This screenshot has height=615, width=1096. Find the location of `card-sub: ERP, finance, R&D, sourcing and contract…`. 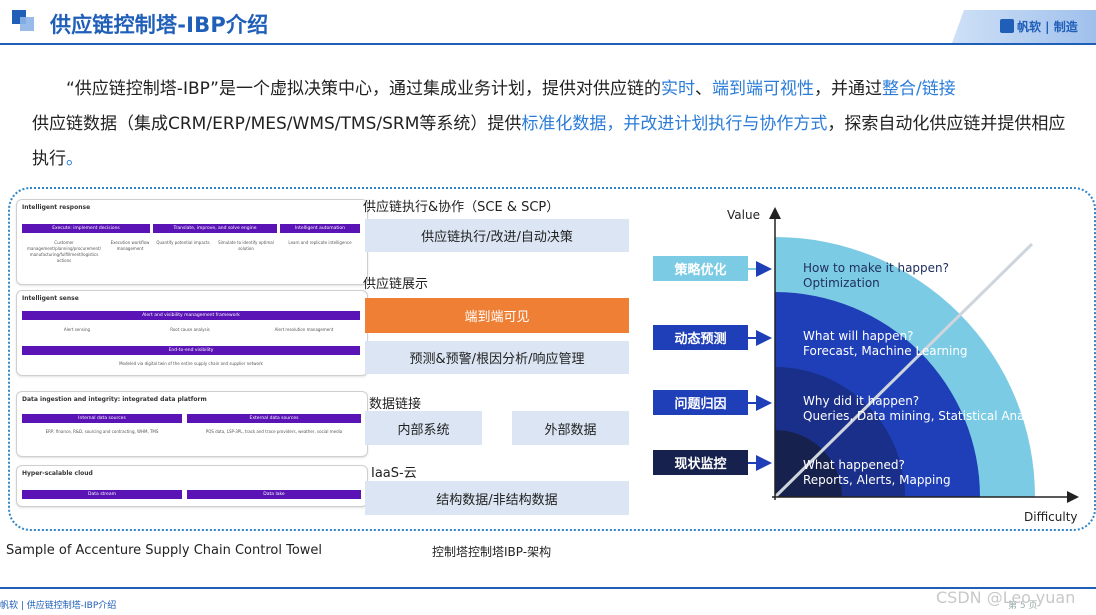

card-sub: ERP, finance, R&D, sourcing and contract… is located at coordinates (102, 431).